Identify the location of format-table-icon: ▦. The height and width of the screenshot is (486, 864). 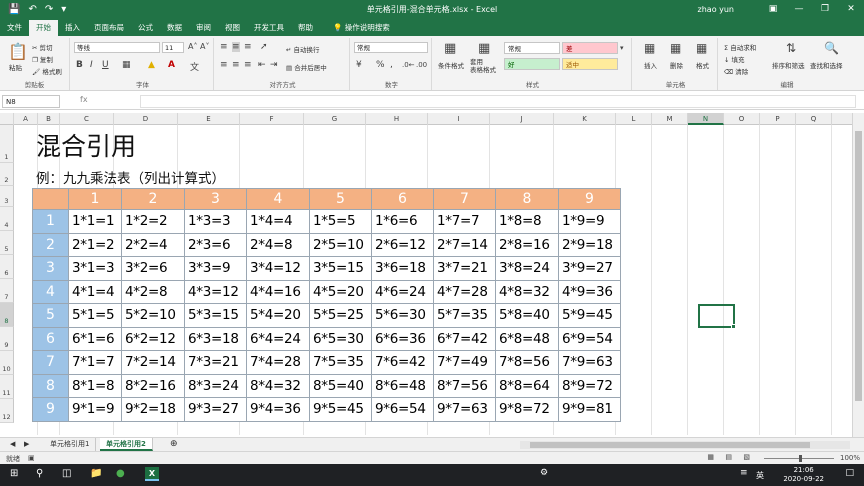
(484, 48).